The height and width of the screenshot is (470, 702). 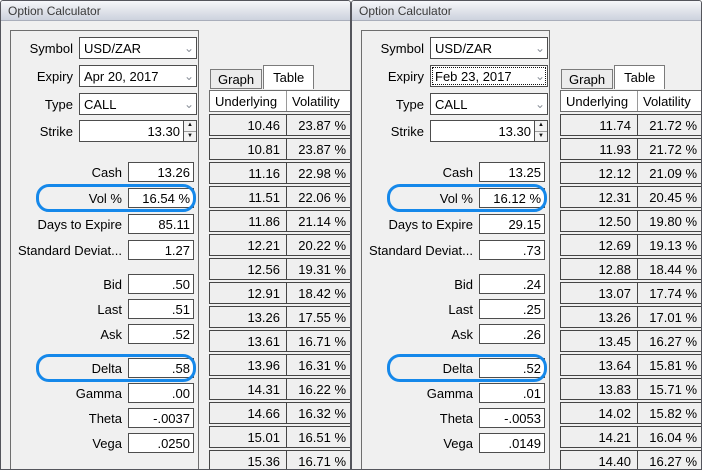 I want to click on combo-select: Feb 23, 2017 ⌄, so click(x=489, y=76).